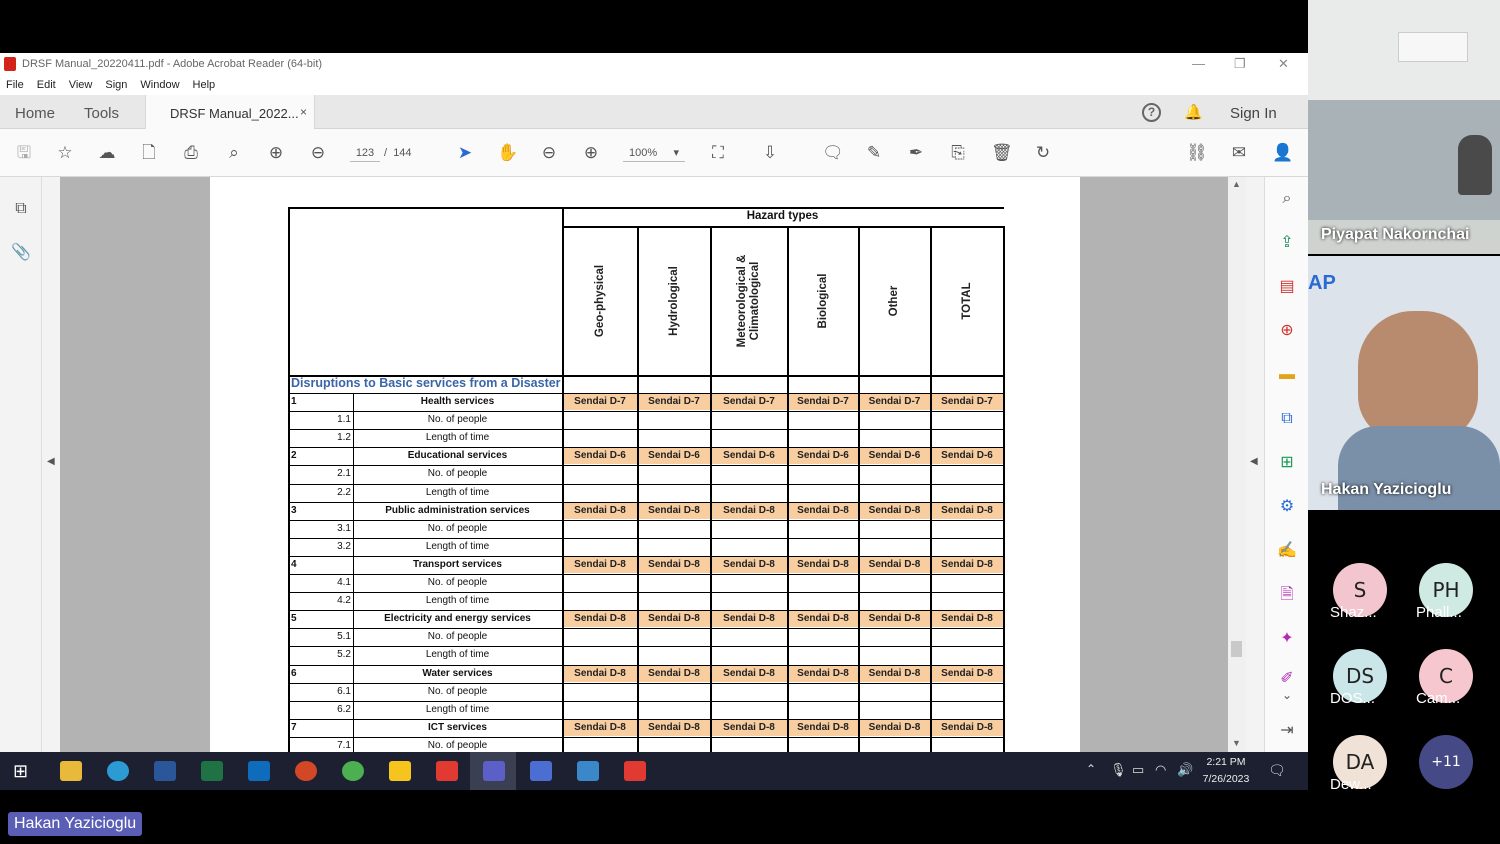 The height and width of the screenshot is (844, 1500). I want to click on calculator-icon, so click(541, 771).